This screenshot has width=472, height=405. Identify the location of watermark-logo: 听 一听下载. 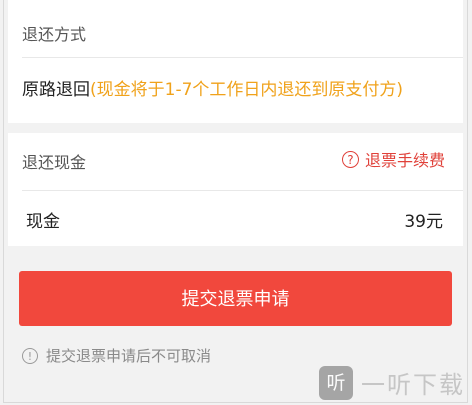
(392, 382).